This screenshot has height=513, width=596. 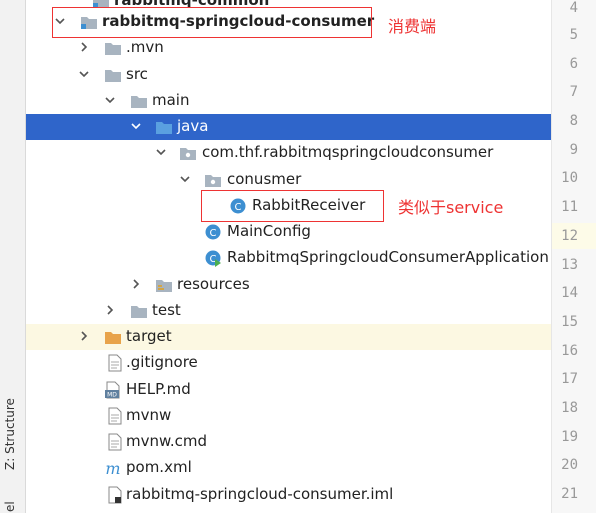 What do you see at coordinates (13, 256) in the screenshot?
I see `left-tool-strip: Z: Structure el` at bounding box center [13, 256].